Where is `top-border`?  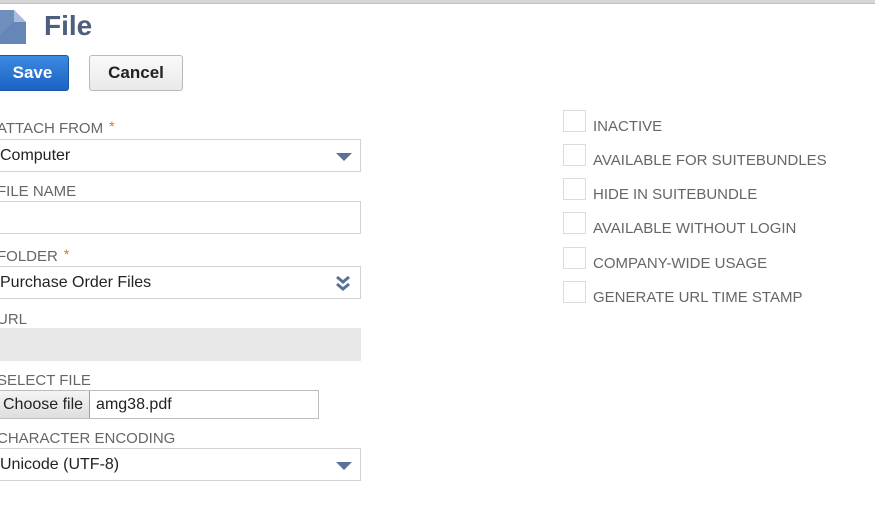
top-border is located at coordinates (437, 2).